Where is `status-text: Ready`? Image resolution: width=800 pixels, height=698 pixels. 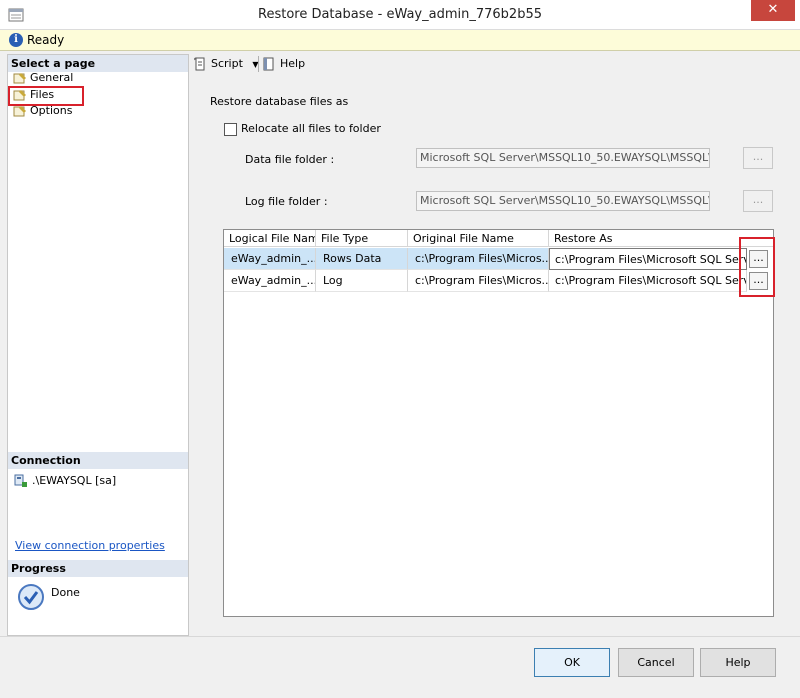
status-text: Ready is located at coordinates (46, 40).